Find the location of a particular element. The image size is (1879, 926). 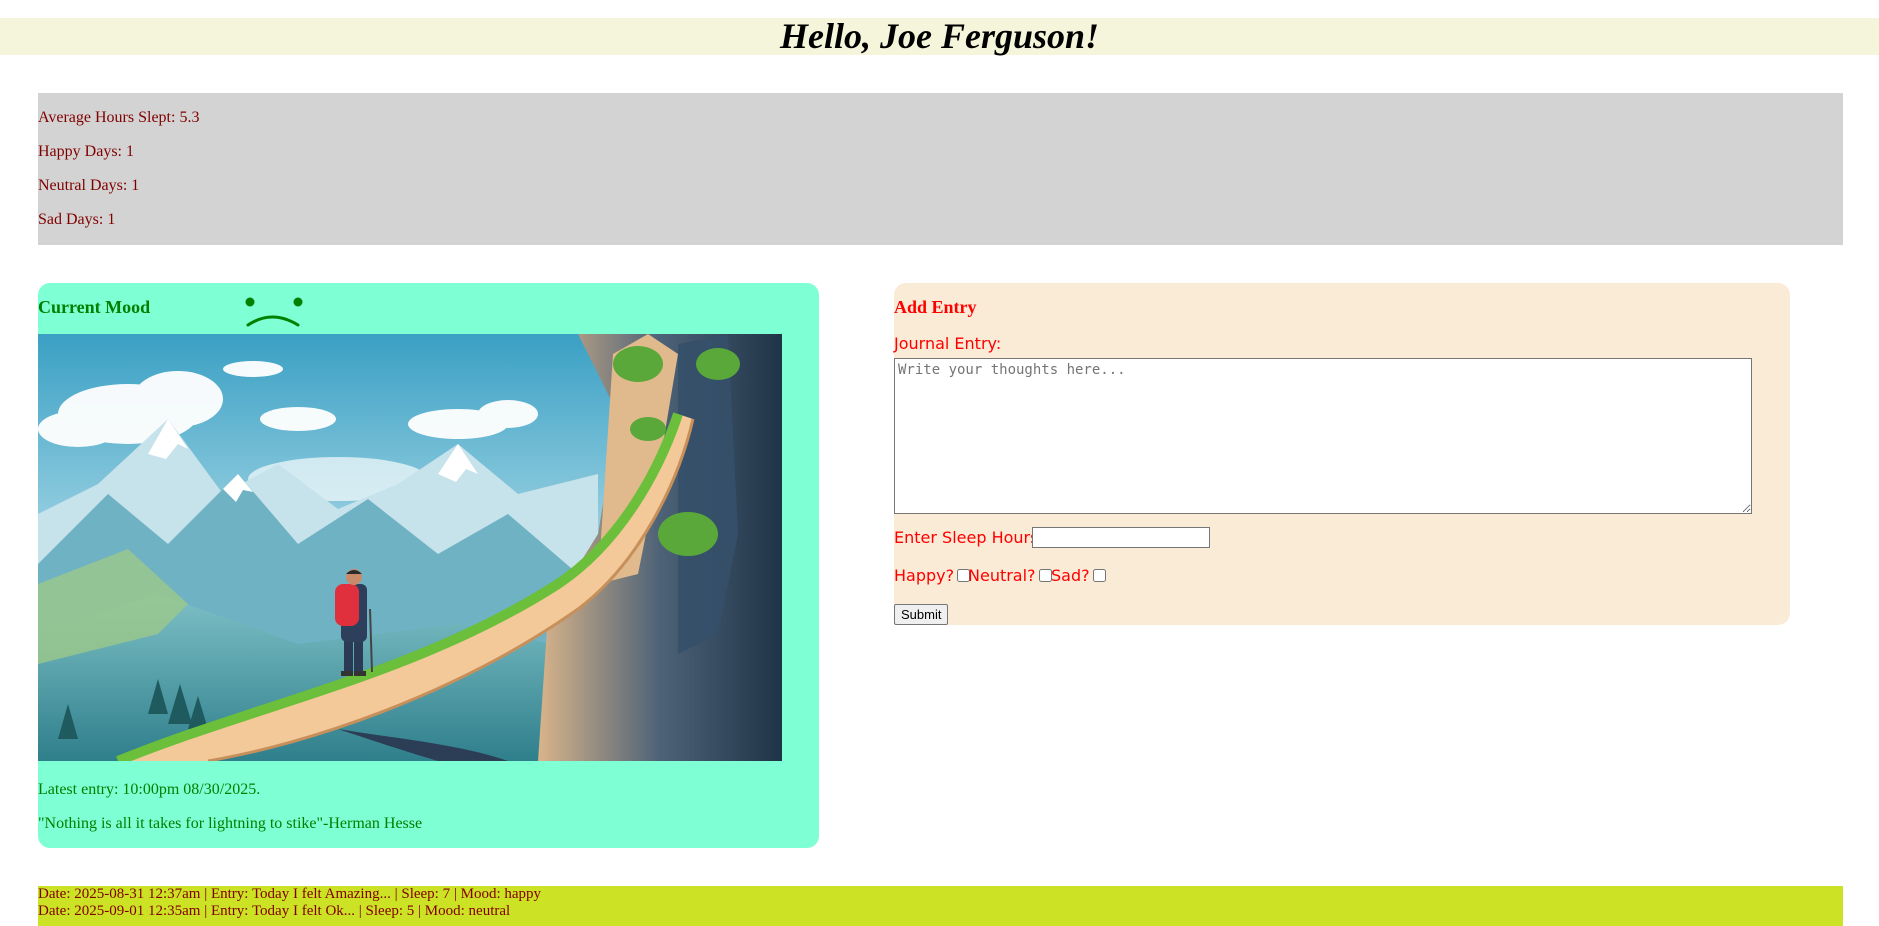

page-header: Hello, Joe Ferguson! is located at coordinates (939, 36).